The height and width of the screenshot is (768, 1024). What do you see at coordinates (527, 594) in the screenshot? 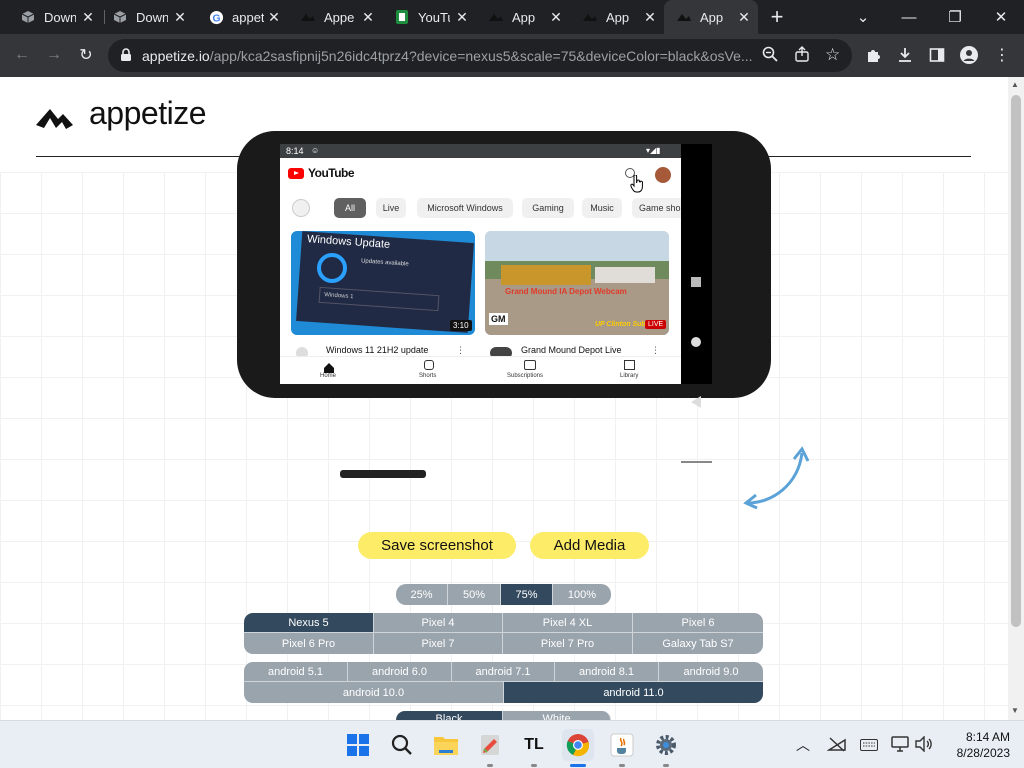
I see `scale-75: 75%` at bounding box center [527, 594].